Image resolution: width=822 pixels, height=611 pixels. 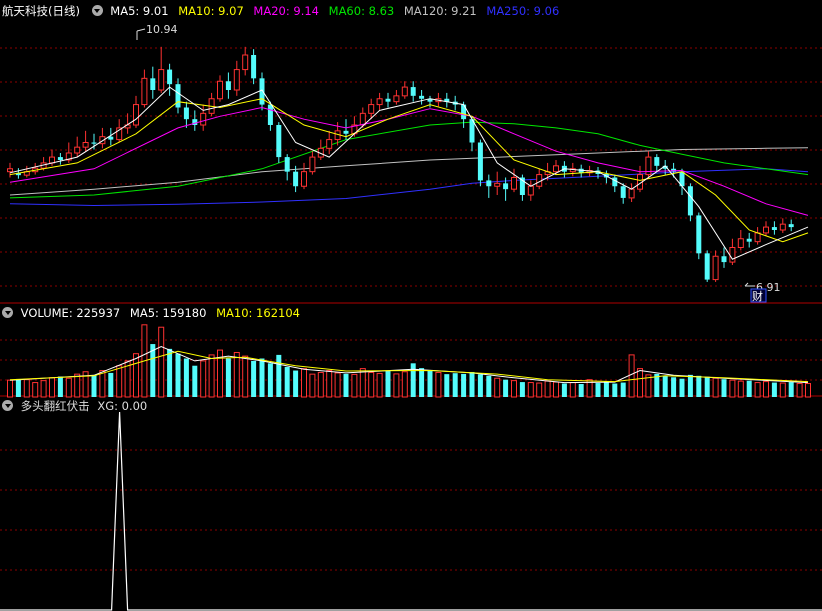 What do you see at coordinates (409, 361) in the screenshot?
I see `volume-bars` at bounding box center [409, 361].